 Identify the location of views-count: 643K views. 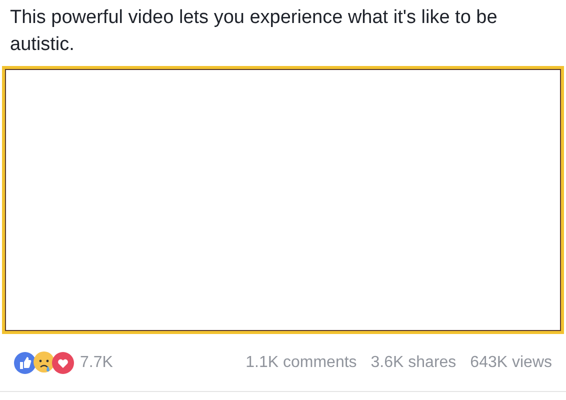
(511, 362).